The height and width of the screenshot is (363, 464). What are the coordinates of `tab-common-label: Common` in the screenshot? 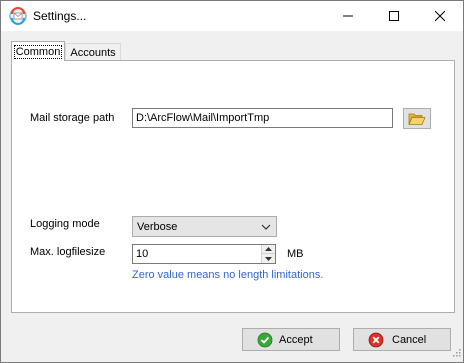 It's located at (38, 51).